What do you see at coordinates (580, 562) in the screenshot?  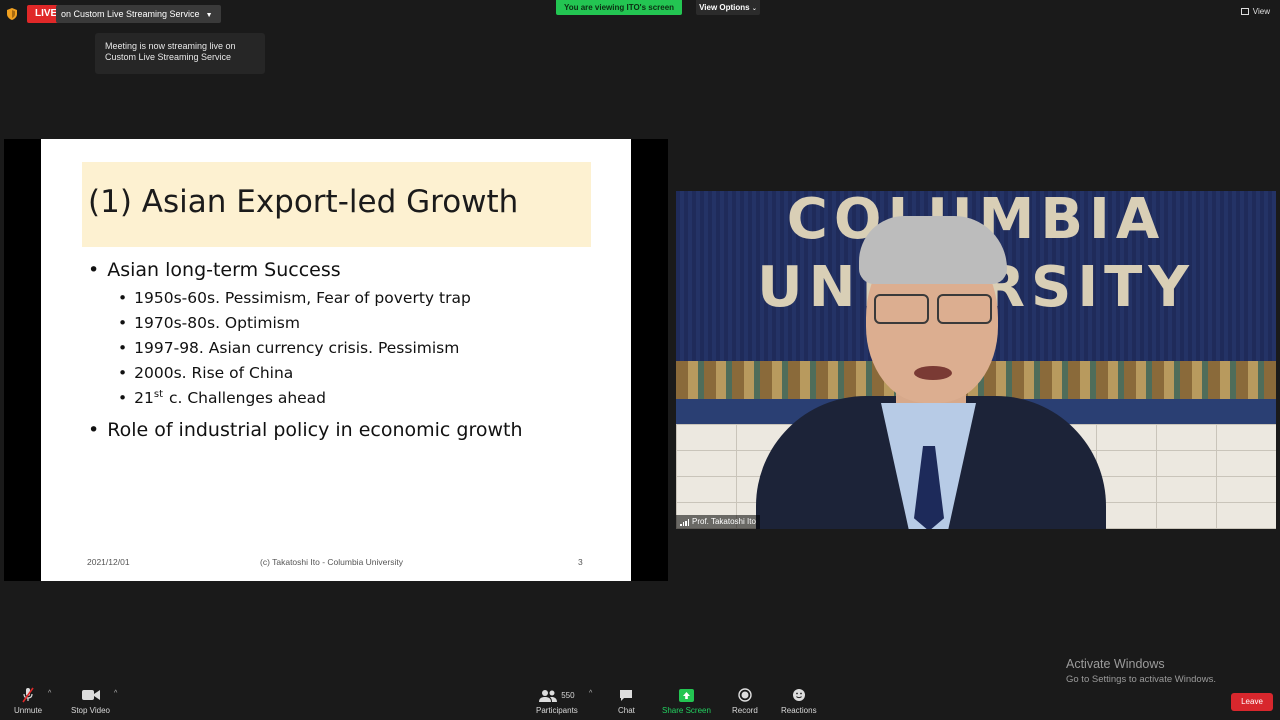 I see `slide-page-number: 3` at bounding box center [580, 562].